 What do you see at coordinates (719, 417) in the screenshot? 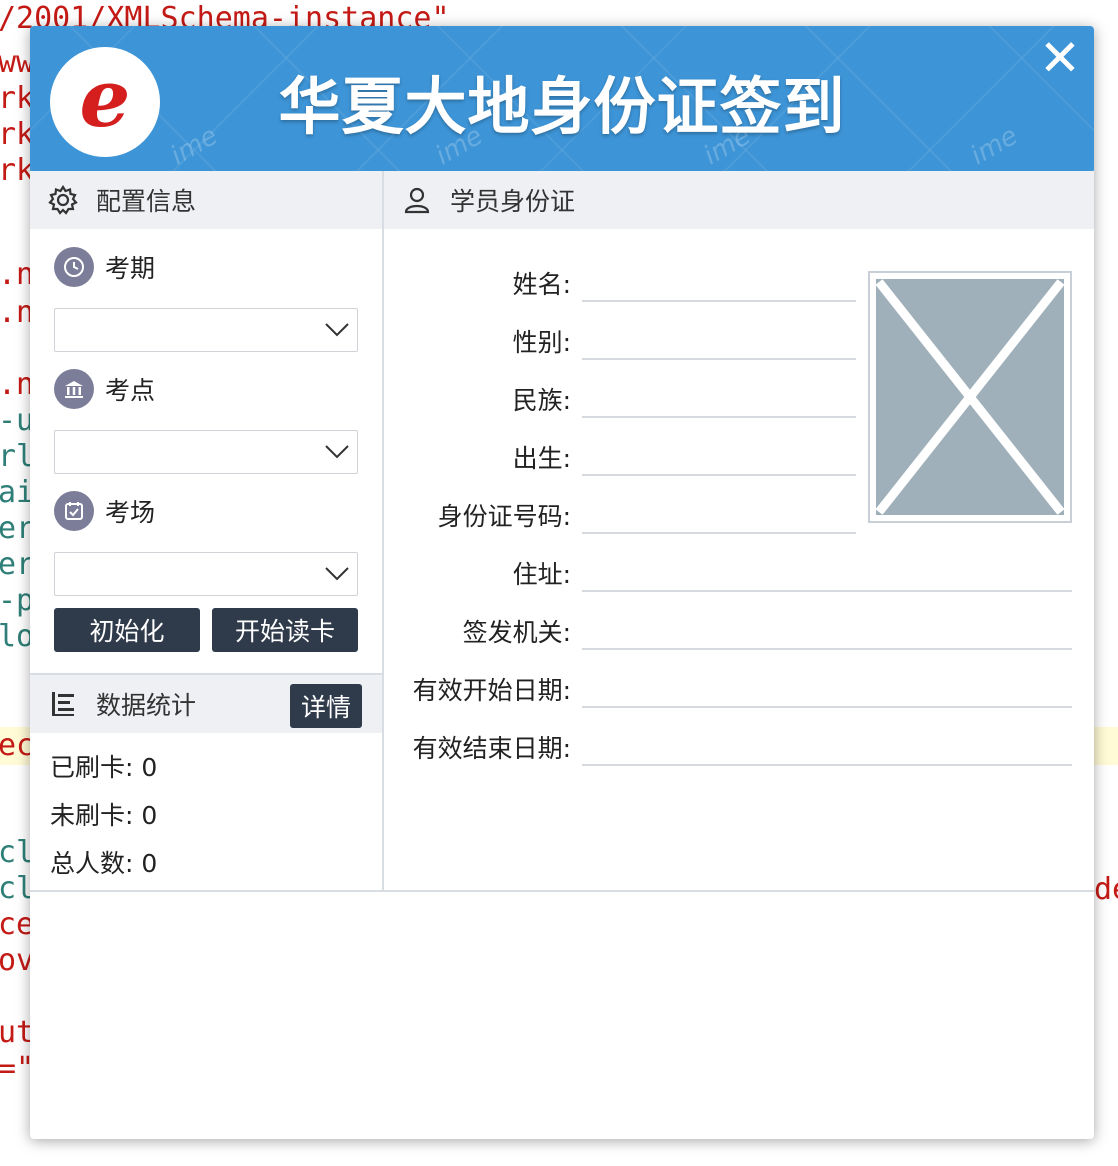
I see `ethnicity-value` at bounding box center [719, 417].